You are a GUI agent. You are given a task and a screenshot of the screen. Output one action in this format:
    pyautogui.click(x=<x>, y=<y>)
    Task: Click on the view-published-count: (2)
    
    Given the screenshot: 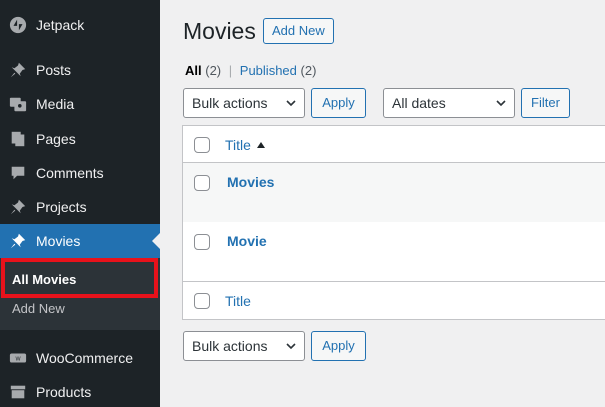 What is the action you would take?
    pyautogui.click(x=308, y=70)
    